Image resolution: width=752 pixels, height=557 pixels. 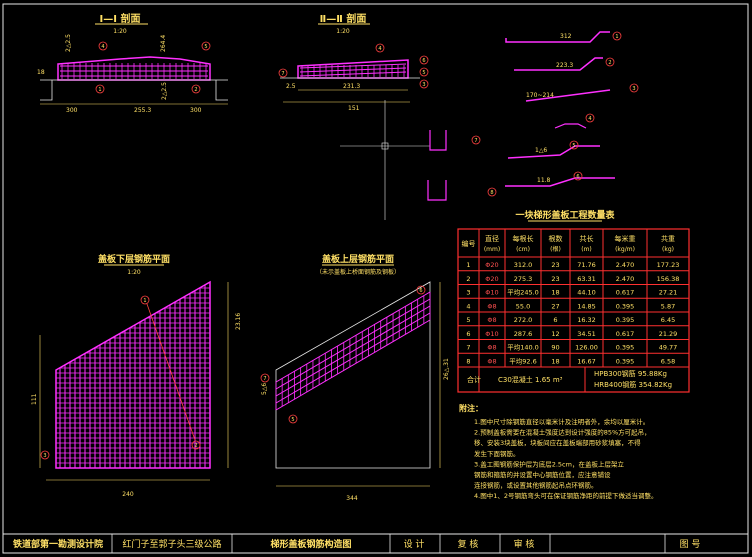 What do you see at coordinates (195, 90) in the screenshot?
I see `section-1-callout-2-label: 2` at bounding box center [195, 90].